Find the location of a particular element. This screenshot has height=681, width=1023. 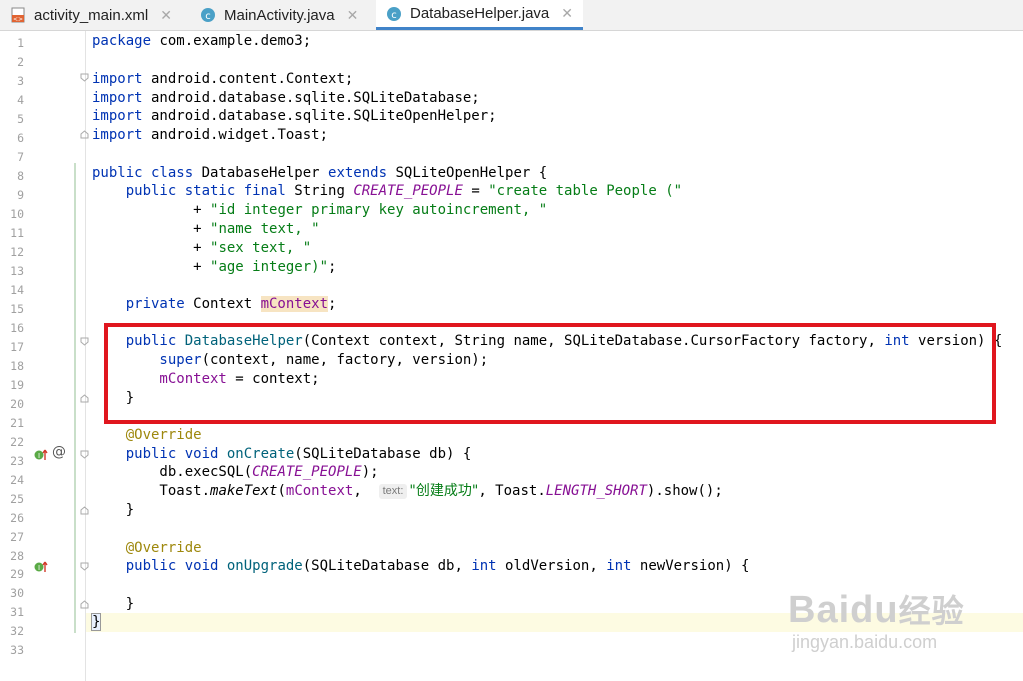

line-number: 5 is located at coordinates (20, 119).